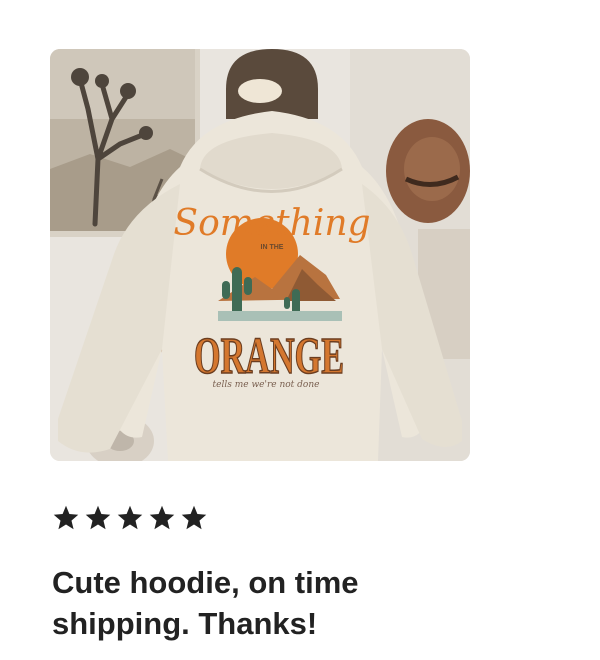 The image size is (600, 660). I want to click on print-word-small: IN THE, so click(272, 247).